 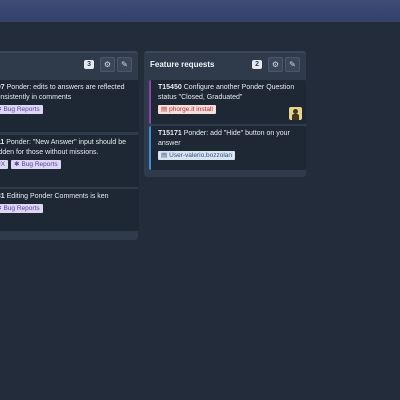 I want to click on tag-list: ▤ User-valerio.bozzolan, so click(x=230, y=155).